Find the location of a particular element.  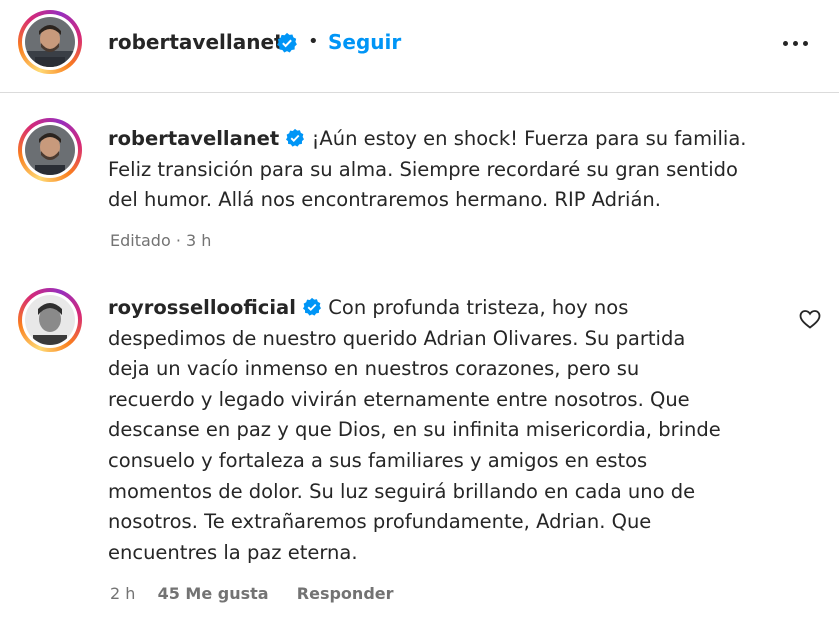

heart-outline-icon is located at coordinates (810, 319).